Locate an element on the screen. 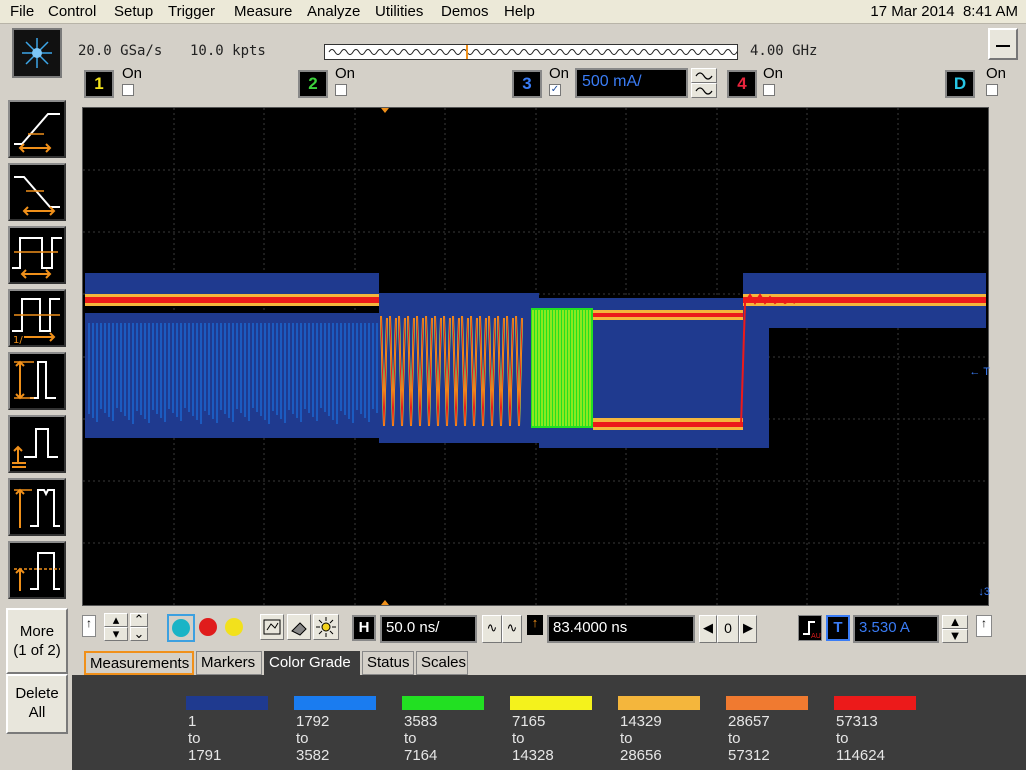  channel-3-wave-button is located at coordinates (704, 90).